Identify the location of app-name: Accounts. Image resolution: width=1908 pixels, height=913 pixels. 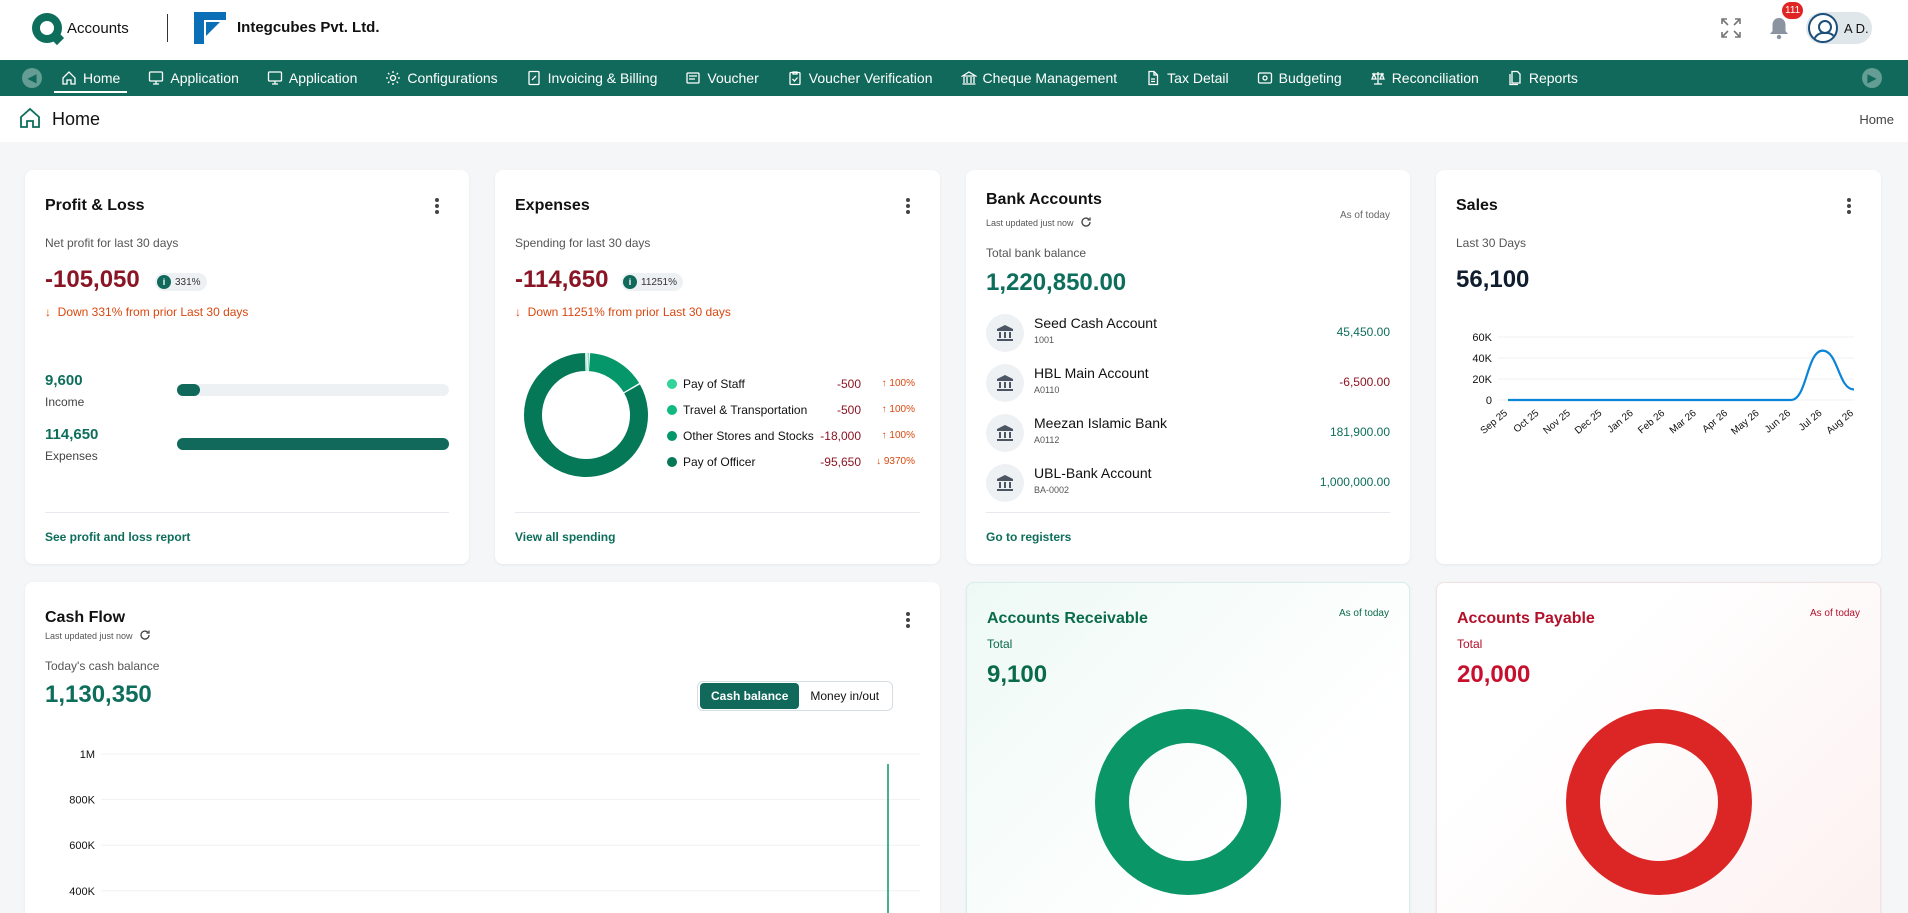
(98, 28).